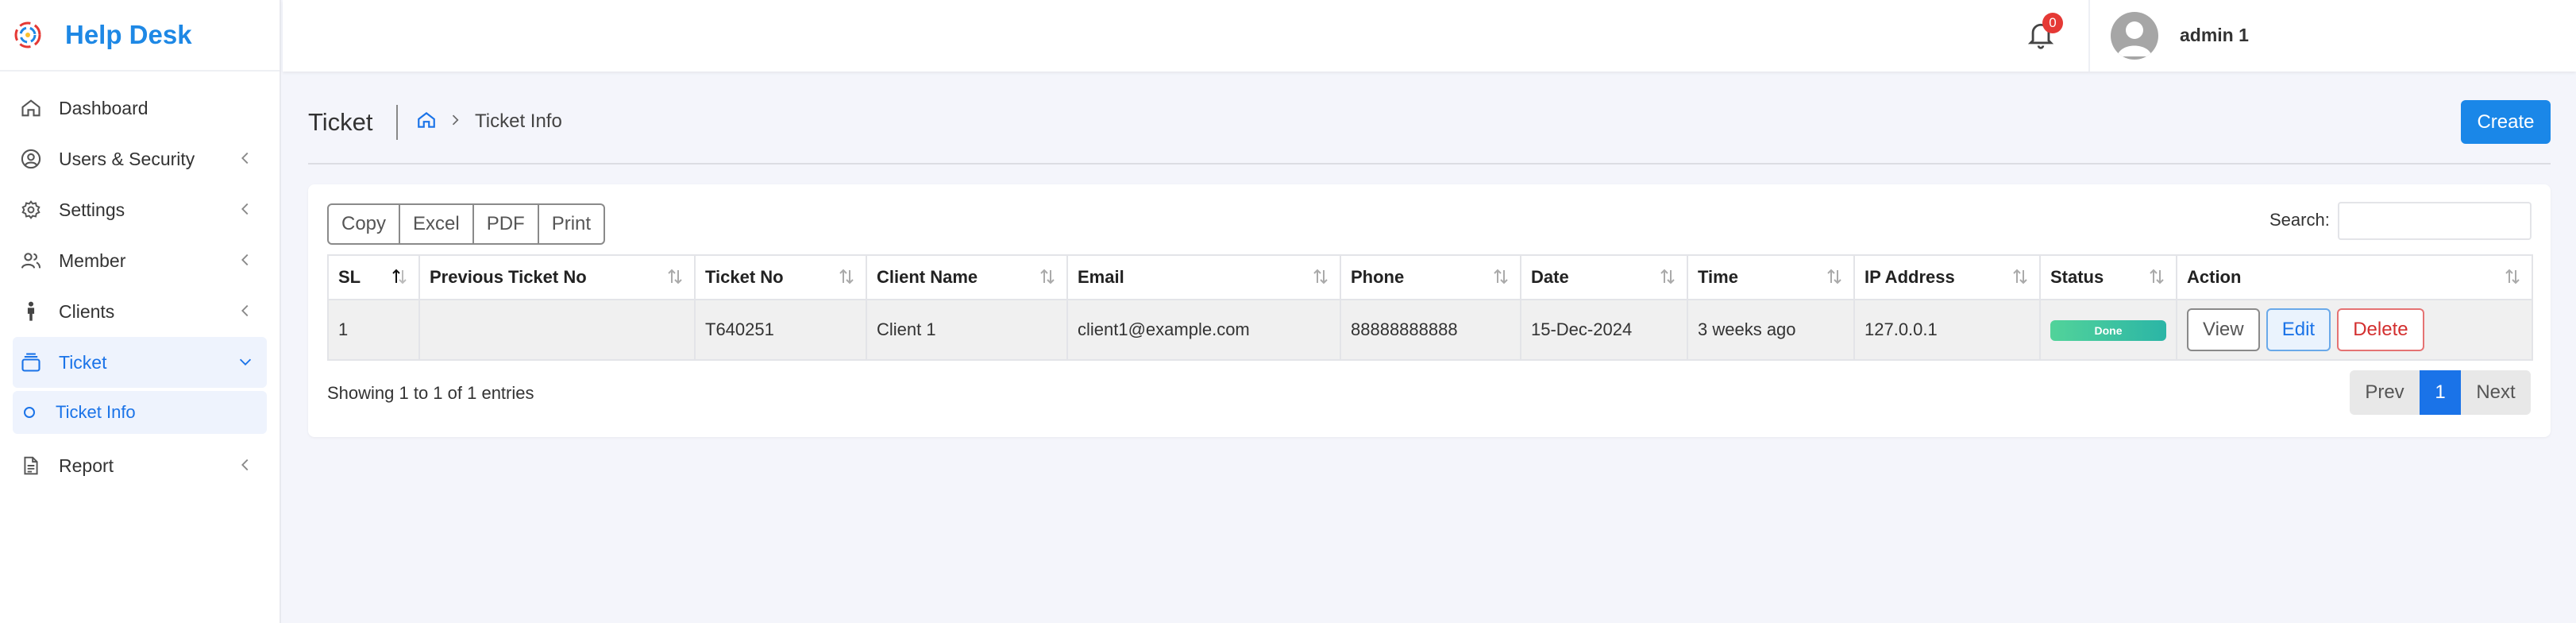  Describe the element at coordinates (2223, 329) in the screenshot. I see `view-button: View` at that location.